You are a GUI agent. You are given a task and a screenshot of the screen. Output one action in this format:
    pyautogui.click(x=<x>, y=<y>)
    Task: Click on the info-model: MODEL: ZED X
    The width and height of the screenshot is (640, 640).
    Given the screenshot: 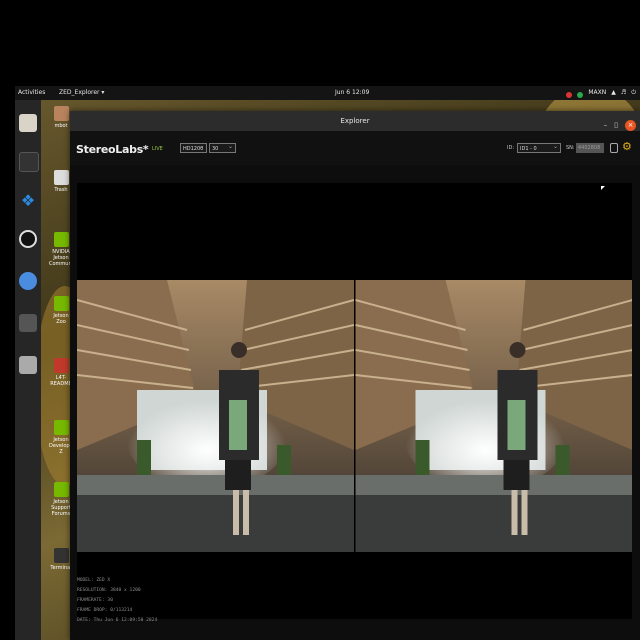 What is the action you would take?
    pyautogui.click(x=94, y=580)
    